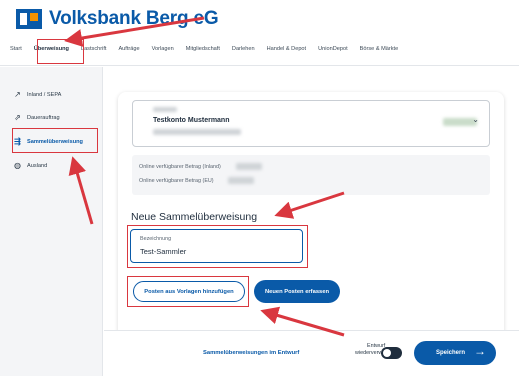 The image size is (519, 376). What do you see at coordinates (251, 353) in the screenshot?
I see `drafts-link: Sammelüberweisungen im Entwurf` at bounding box center [251, 353].